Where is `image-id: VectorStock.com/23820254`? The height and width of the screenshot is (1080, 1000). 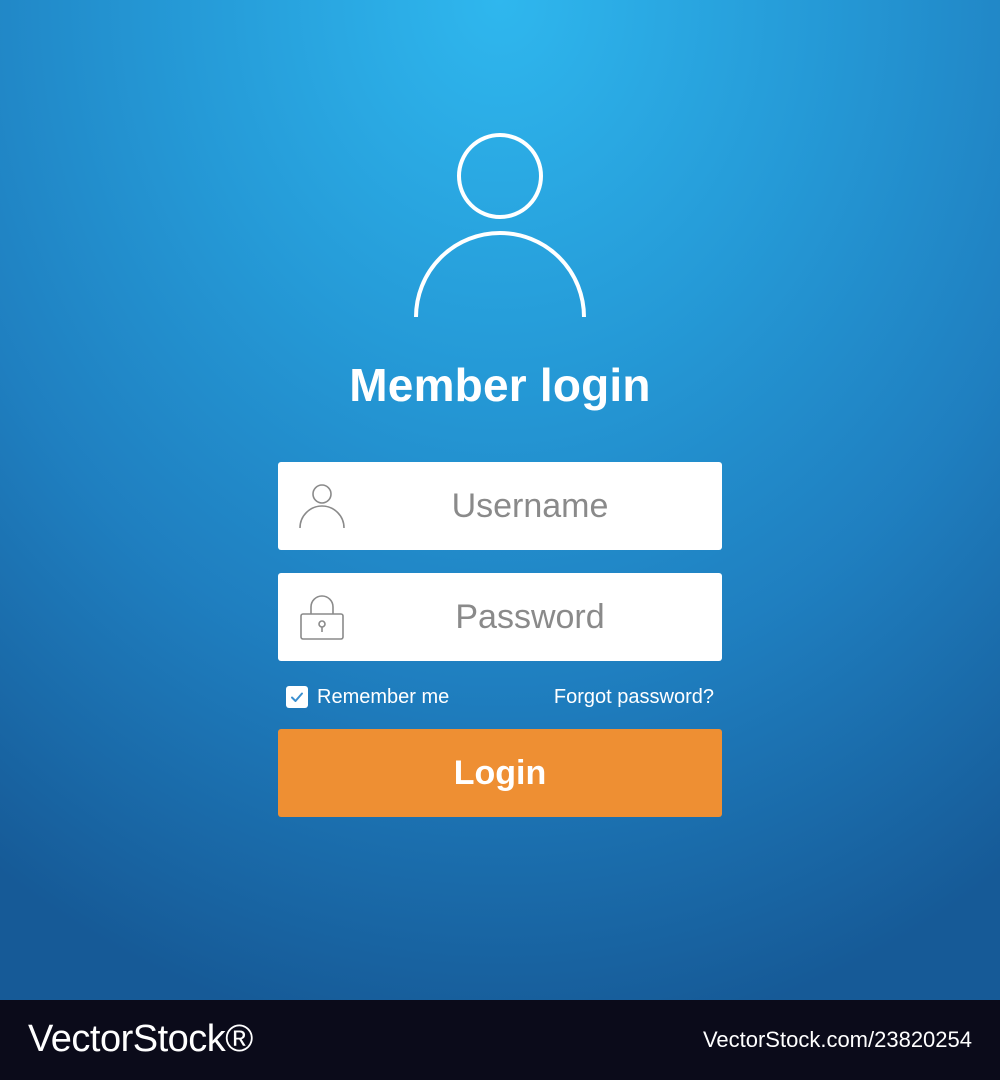 image-id: VectorStock.com/23820254 is located at coordinates (837, 1039).